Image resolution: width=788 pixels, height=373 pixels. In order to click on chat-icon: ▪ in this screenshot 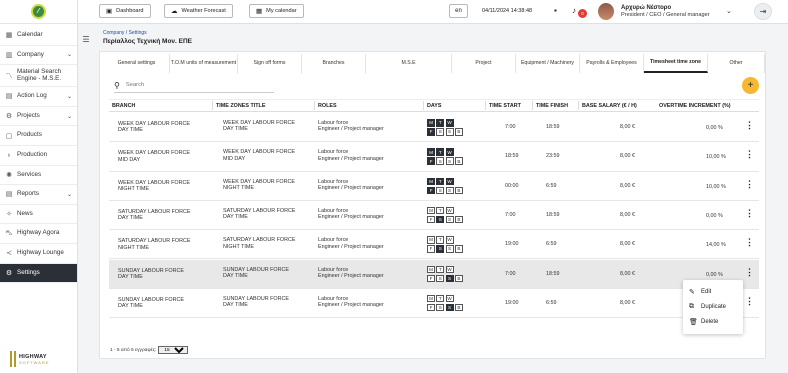, I will do `click(555, 10)`.